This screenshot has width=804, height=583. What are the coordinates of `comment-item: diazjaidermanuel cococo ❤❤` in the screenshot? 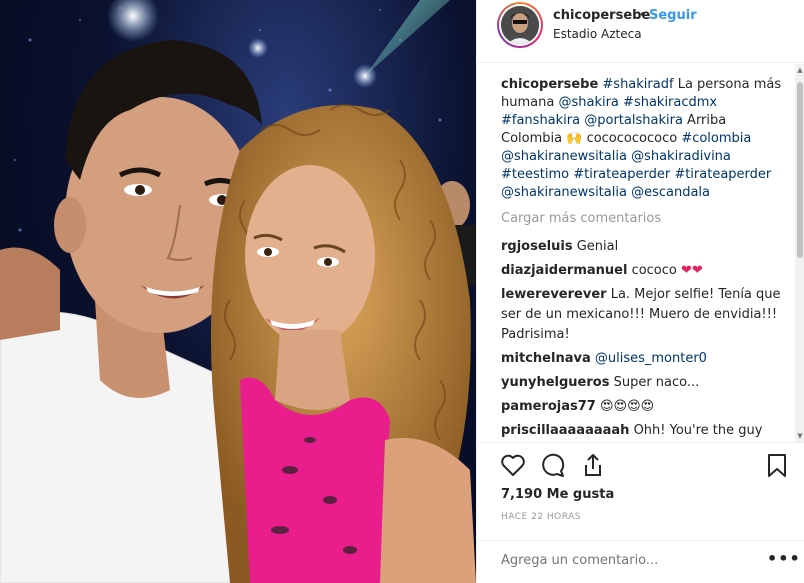 It's located at (646, 271).